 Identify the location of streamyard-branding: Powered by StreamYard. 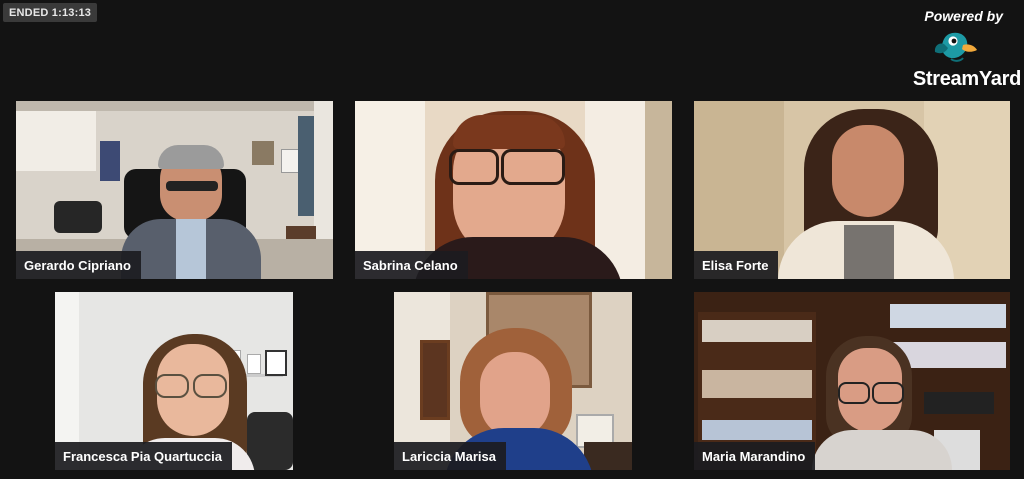
(956, 49).